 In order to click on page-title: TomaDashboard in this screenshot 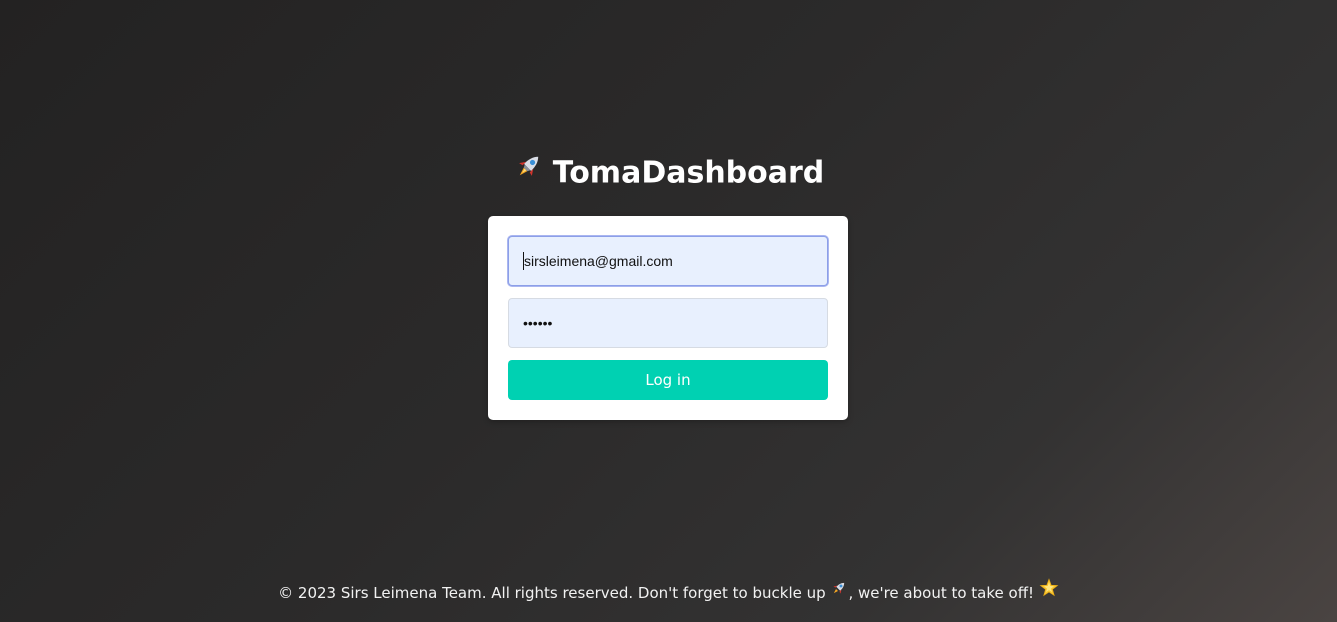, I will do `click(668, 174)`.